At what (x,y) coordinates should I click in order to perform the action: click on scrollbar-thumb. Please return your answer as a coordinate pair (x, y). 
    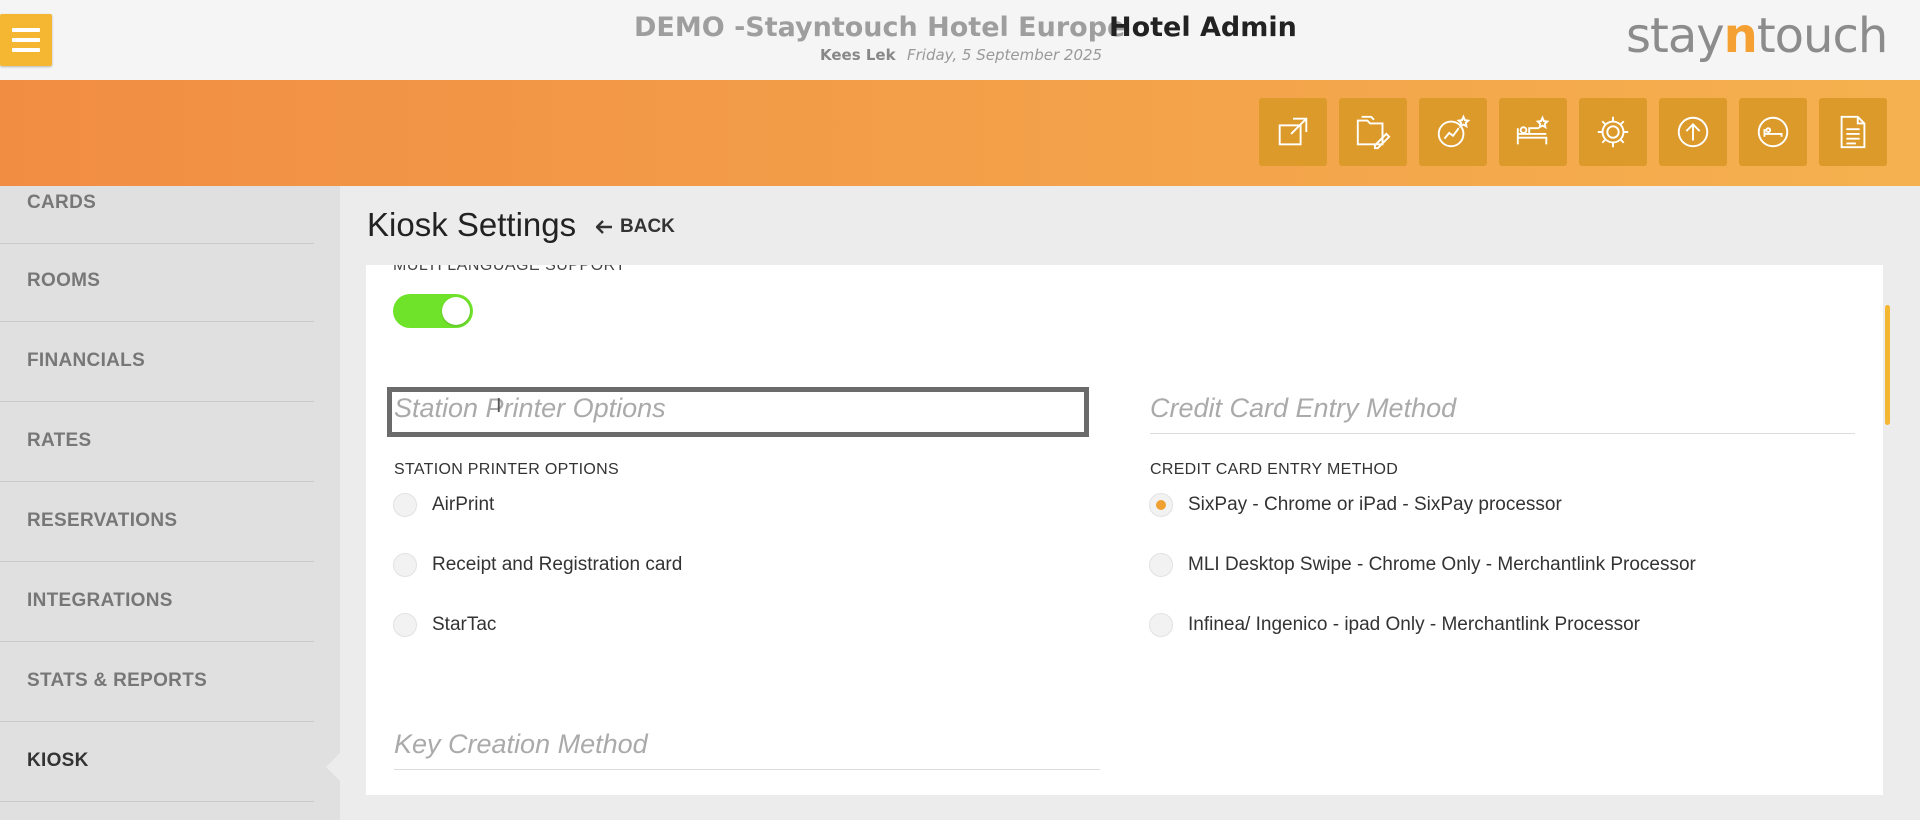
    Looking at the image, I should click on (1887, 365).